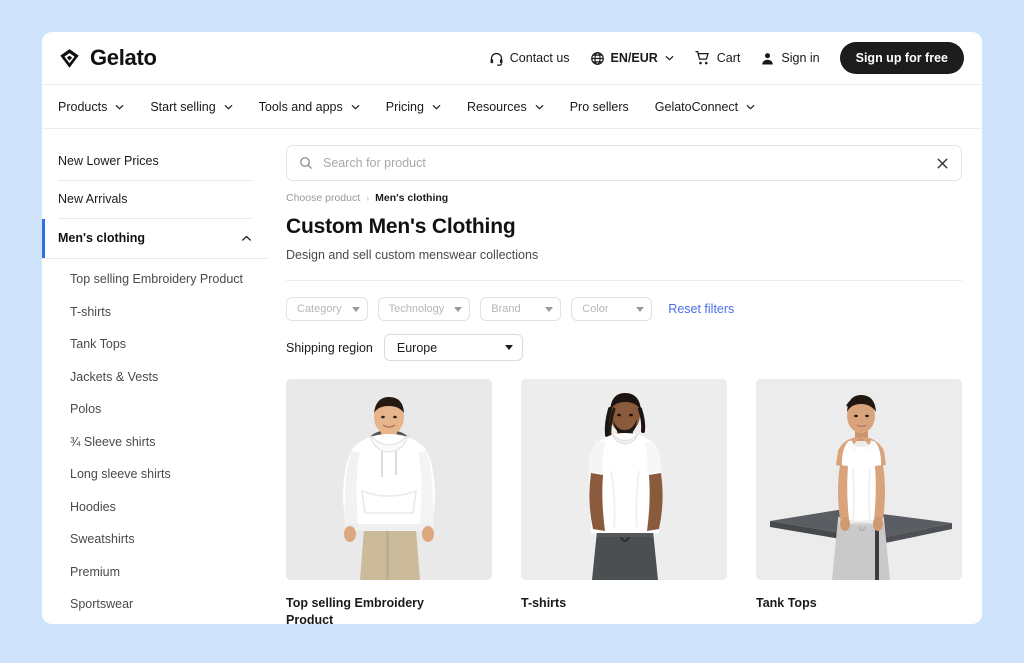 The image size is (1024, 663). What do you see at coordinates (355, 610) in the screenshot?
I see `product-card-label: Top selling Embroidery Product` at bounding box center [355, 610].